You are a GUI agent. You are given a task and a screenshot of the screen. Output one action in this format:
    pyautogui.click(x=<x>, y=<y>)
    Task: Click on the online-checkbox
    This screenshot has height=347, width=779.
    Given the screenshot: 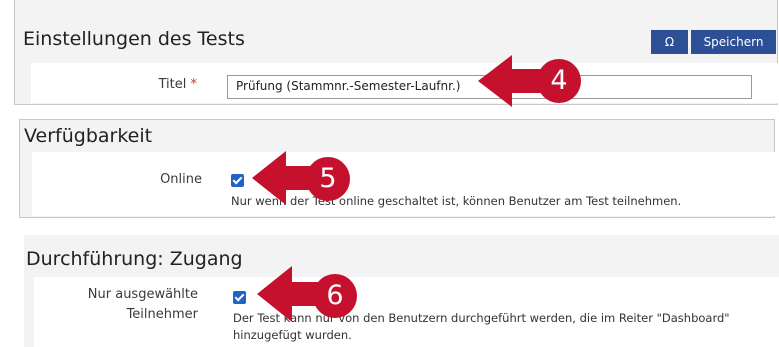 What is the action you would take?
    pyautogui.click(x=237, y=180)
    